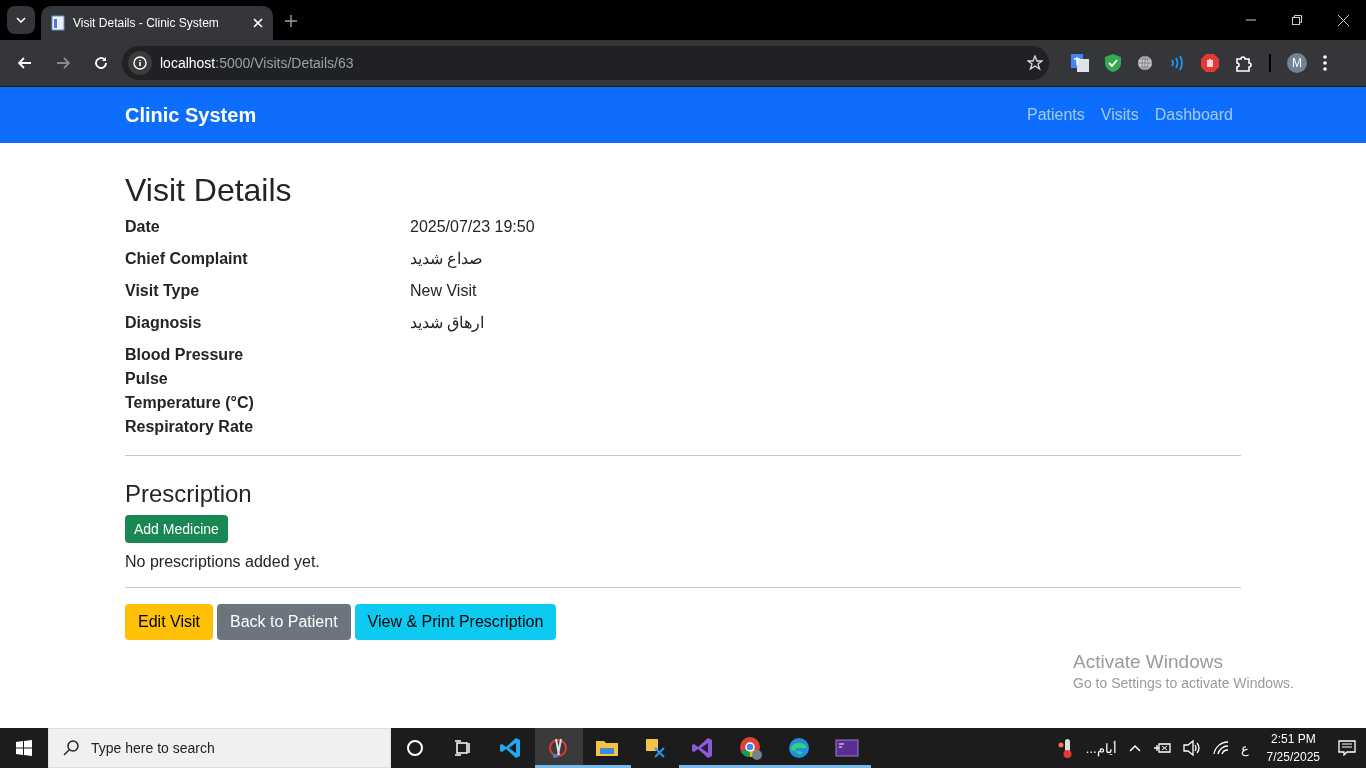 This screenshot has height=768, width=1366. Describe the element at coordinates (1134, 748) in the screenshot. I see `chevron-up-icon` at that location.